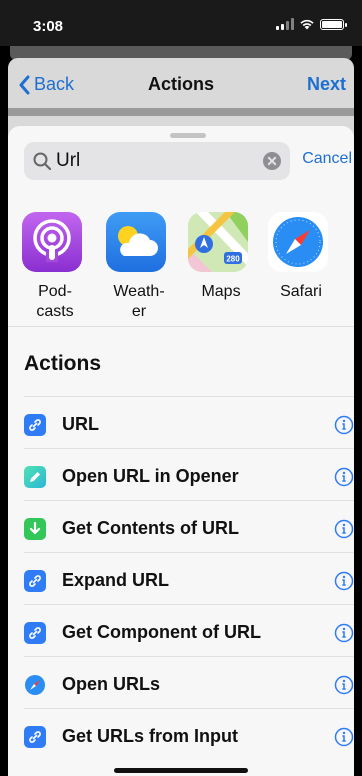  Describe the element at coordinates (221, 291) in the screenshot. I see `app-label: Maps` at that location.